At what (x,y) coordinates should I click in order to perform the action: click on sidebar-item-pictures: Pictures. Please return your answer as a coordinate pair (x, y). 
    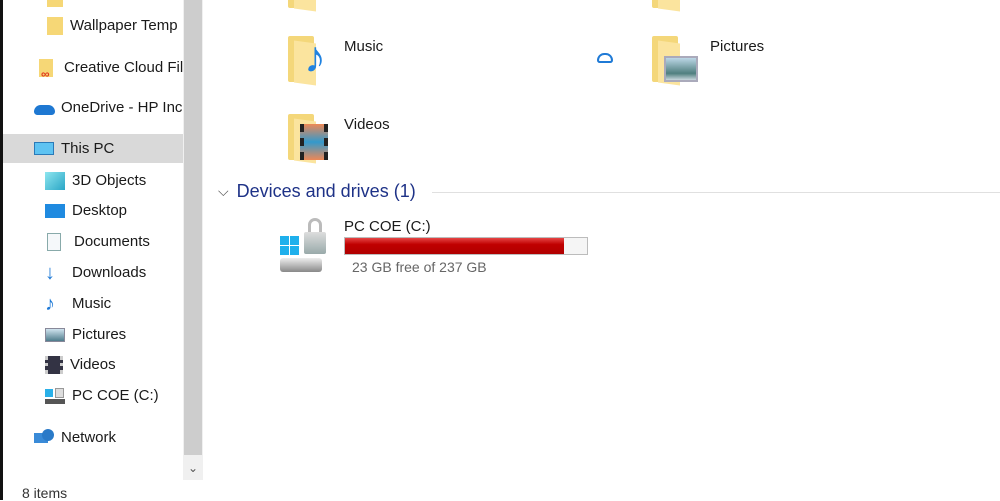
    Looking at the image, I should click on (93, 334).